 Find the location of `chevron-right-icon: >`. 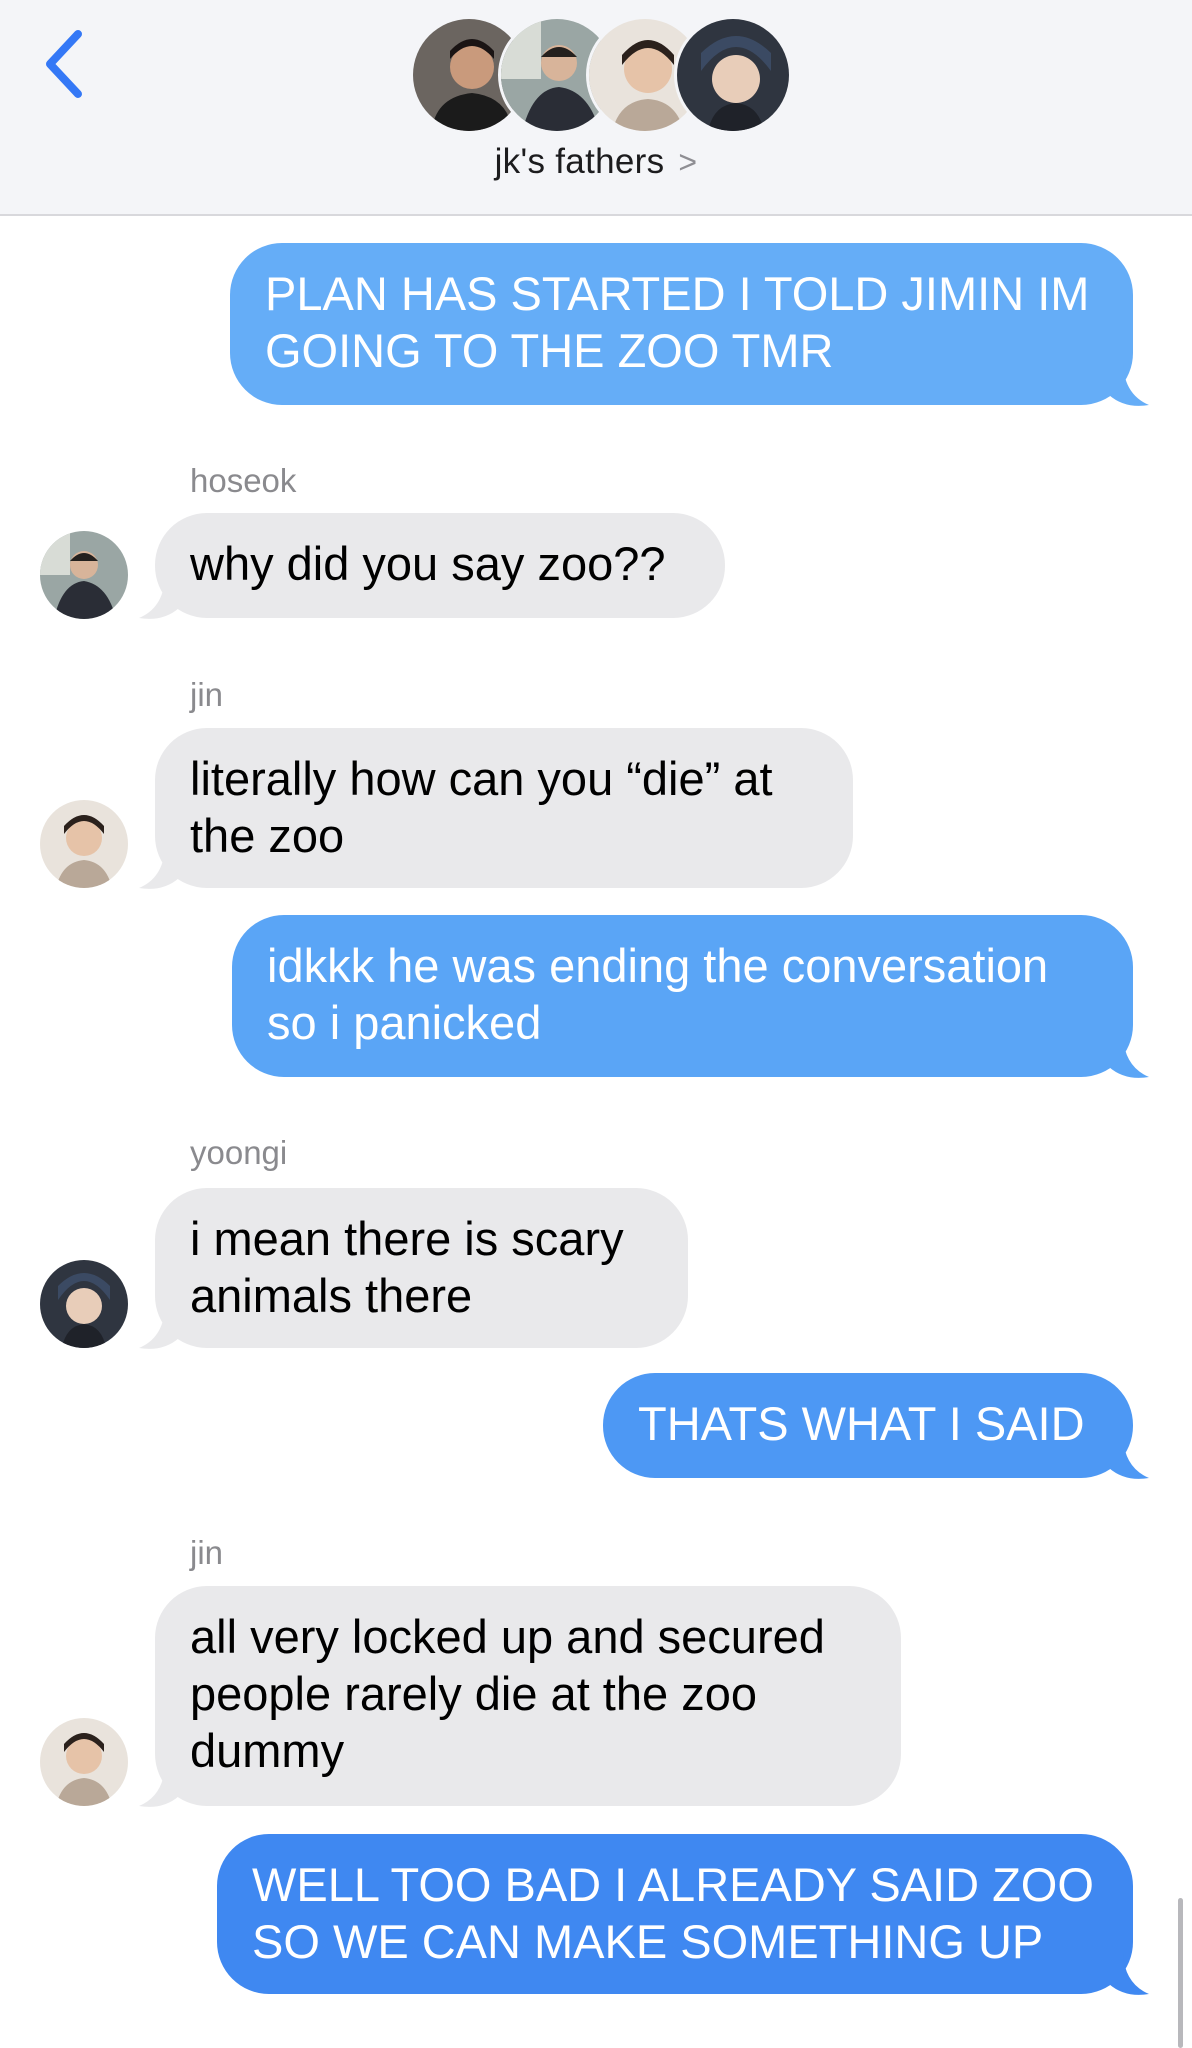

chevron-right-icon: > is located at coordinates (688, 162).